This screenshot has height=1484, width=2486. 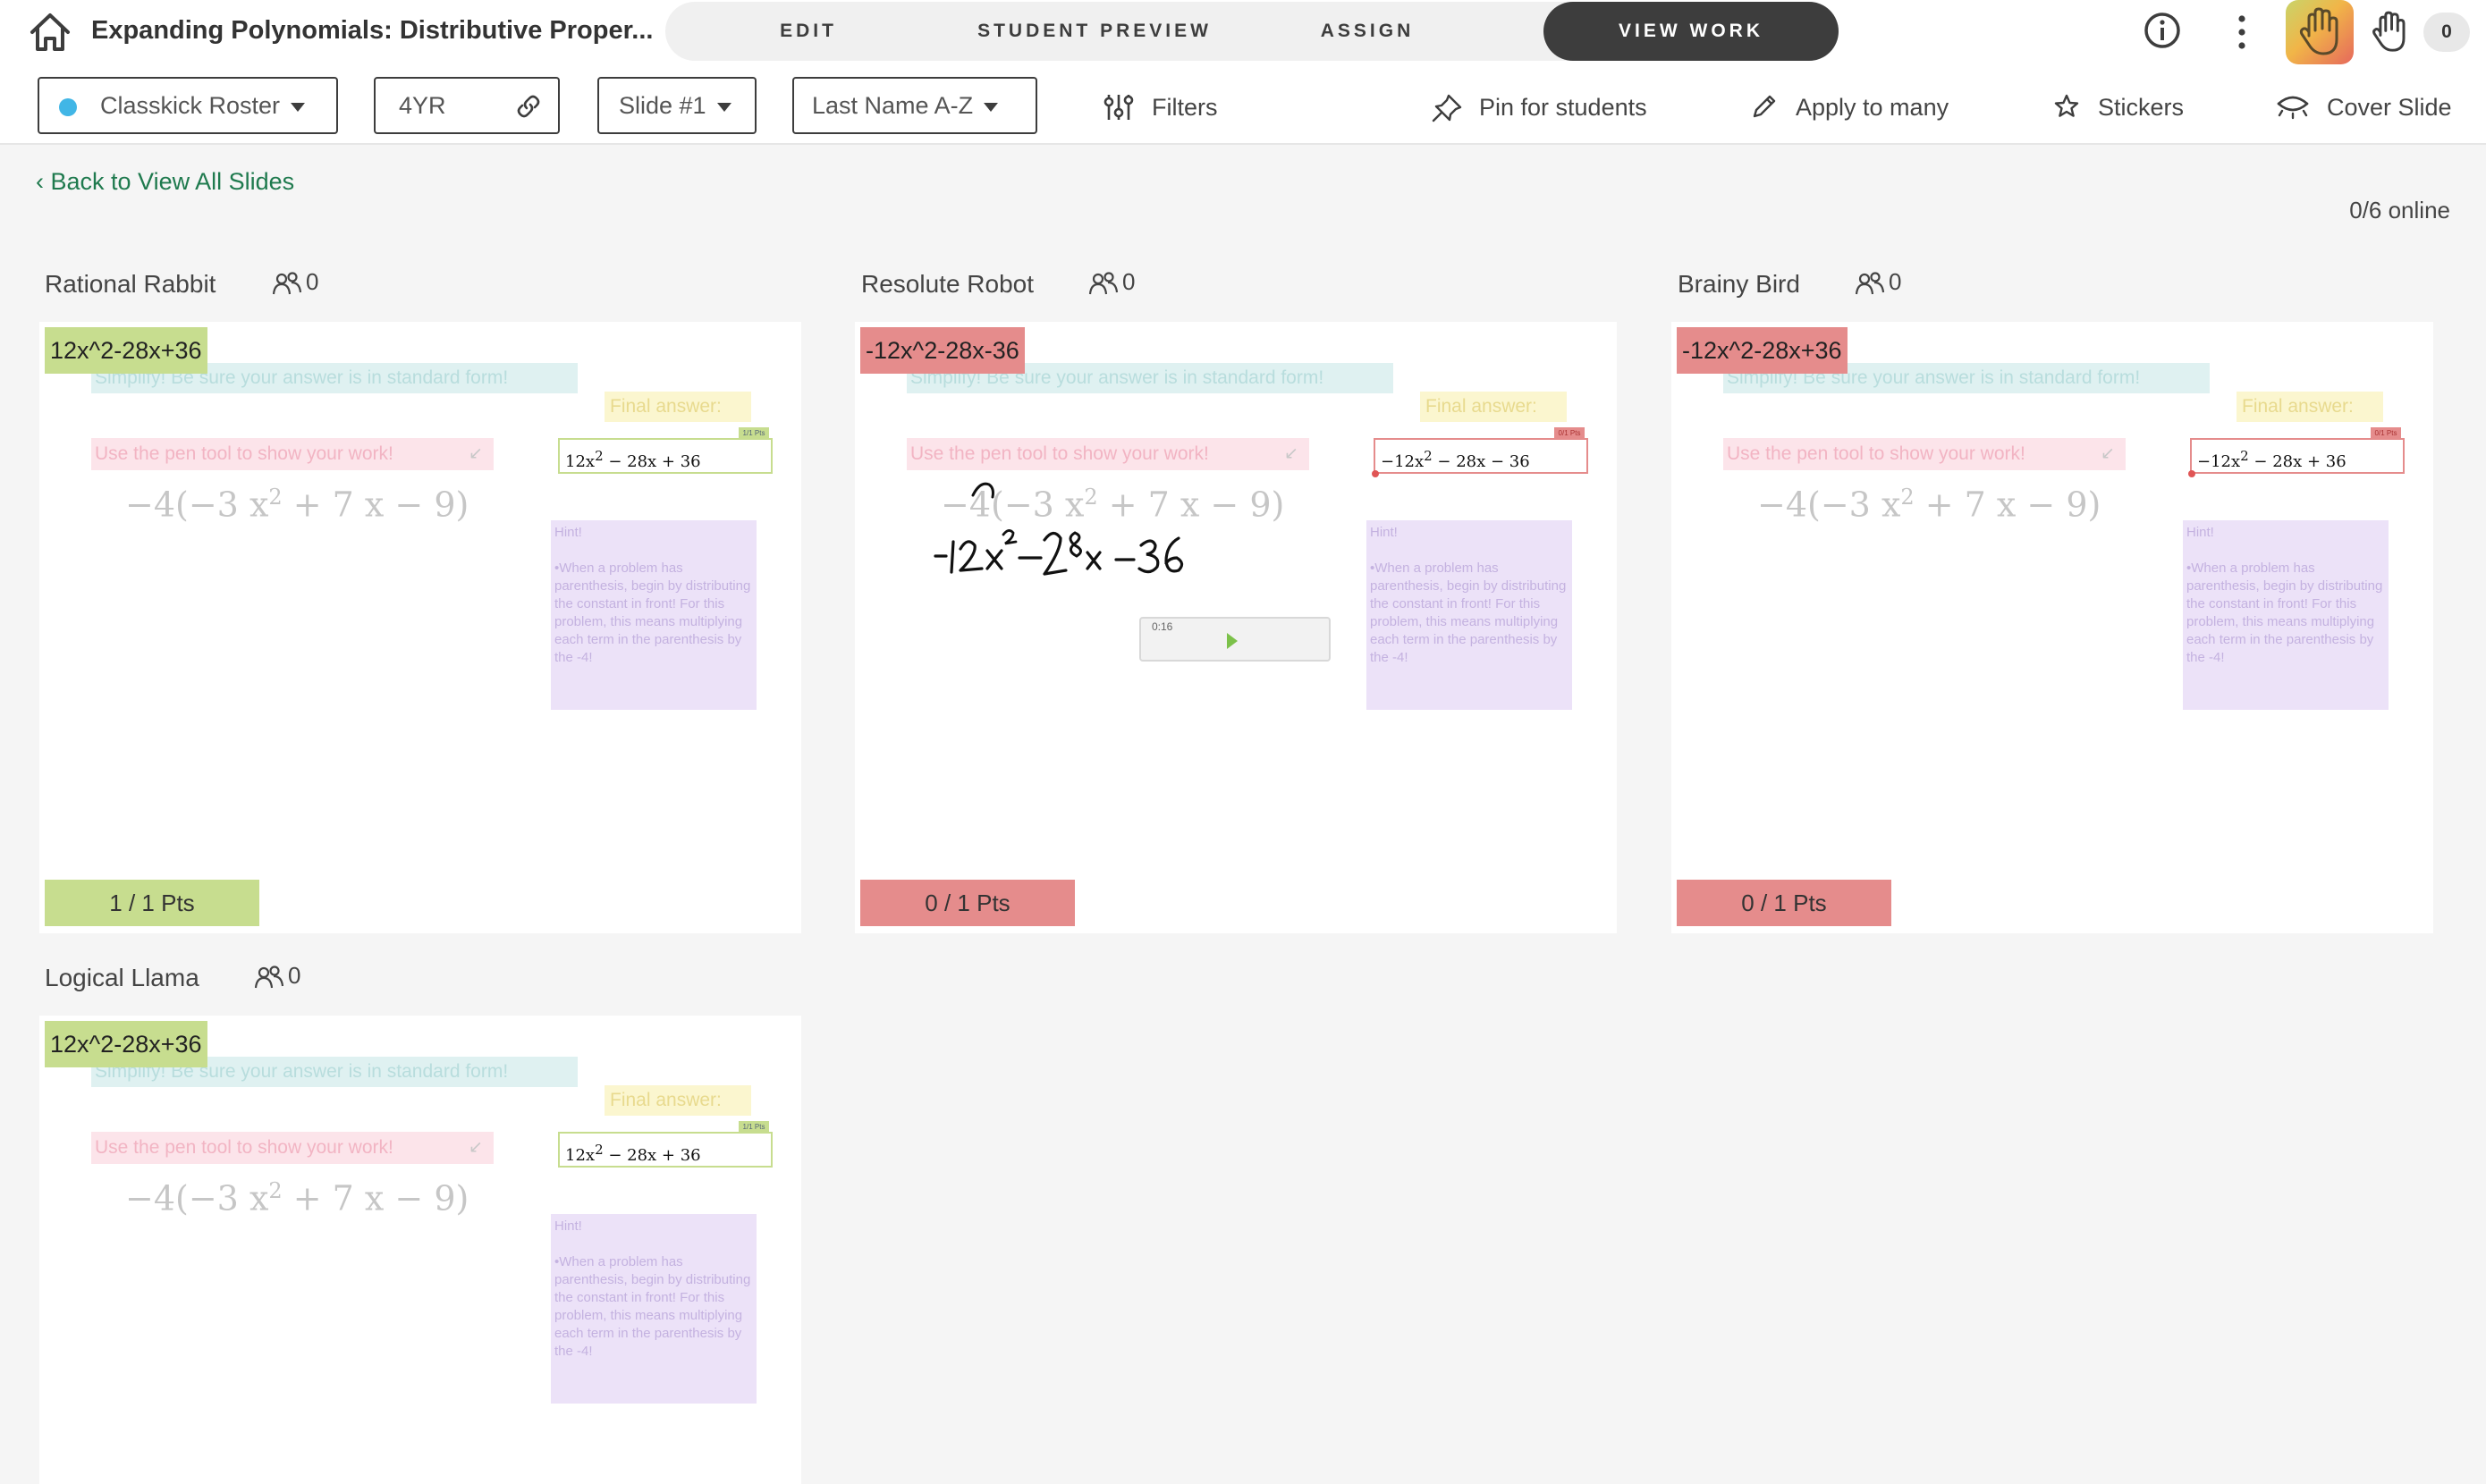 I want to click on answer-input: −12x2 − 28x + 36, so click(x=2297, y=456).